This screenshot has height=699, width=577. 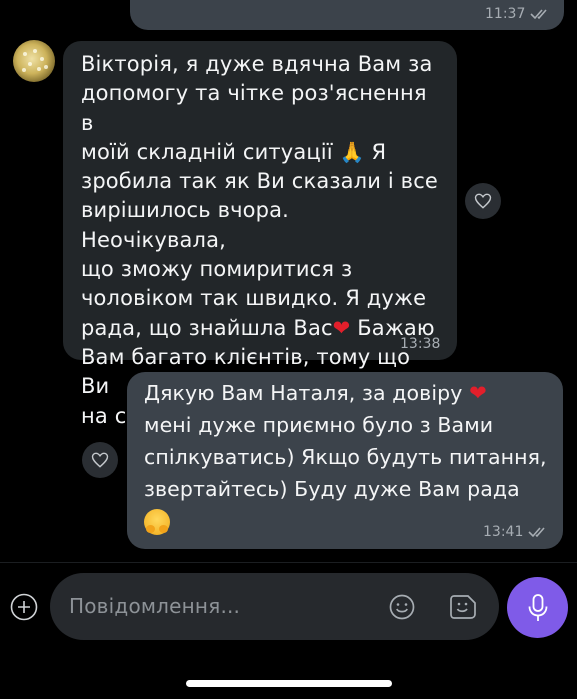 I want to click on home-indicator, so click(x=289, y=683).